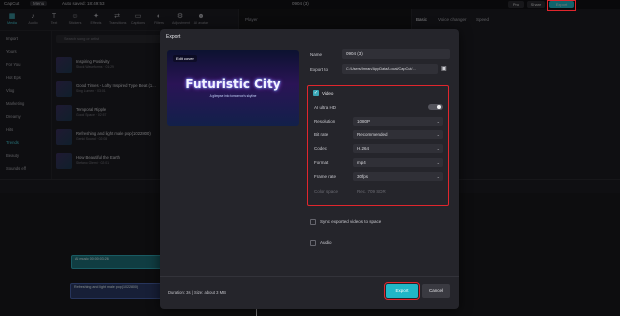 This screenshot has width=620, height=316. I want to click on edit-cover-button: Edit cover, so click(185, 58).